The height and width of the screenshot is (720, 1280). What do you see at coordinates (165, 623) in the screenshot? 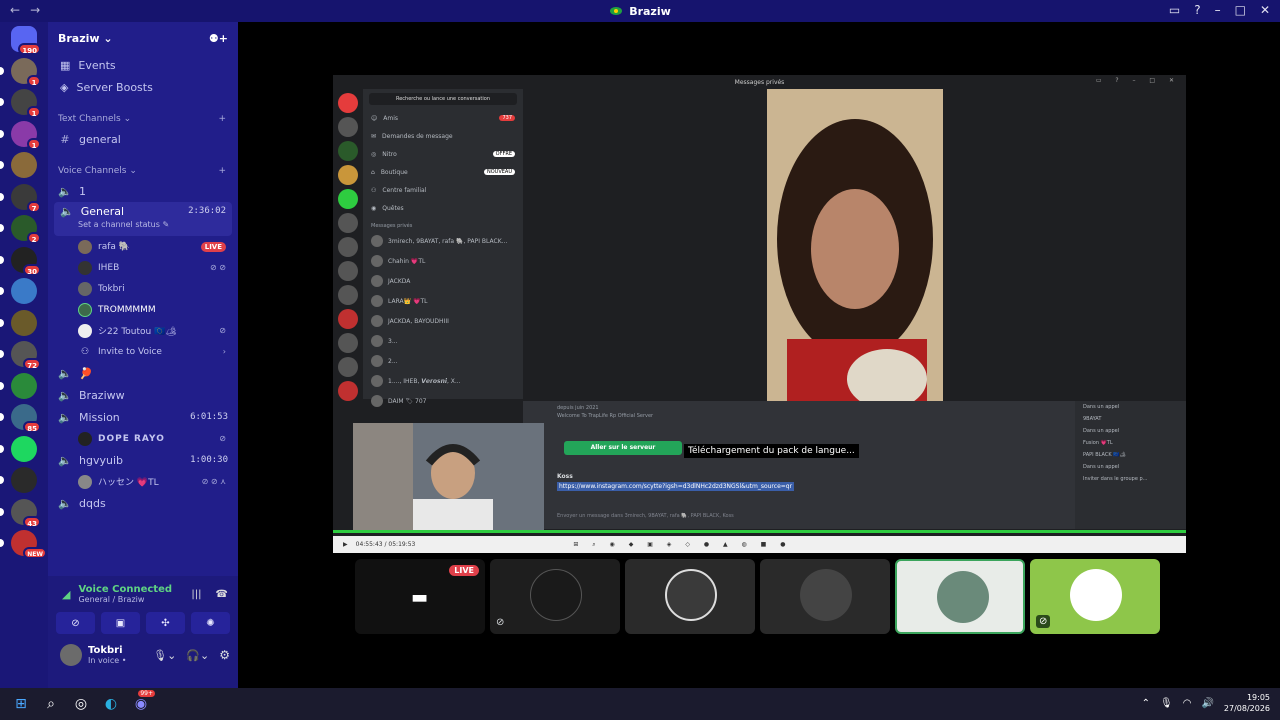
I see `activities-button: ✣` at bounding box center [165, 623].